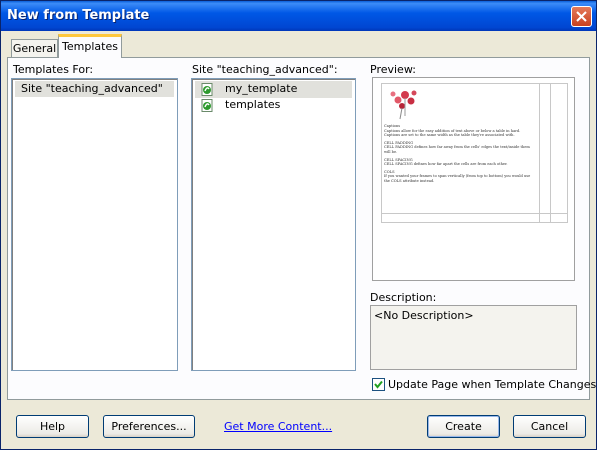 The image size is (597, 450). Describe the element at coordinates (473, 337) in the screenshot. I see `description-box: <No Description>` at that location.